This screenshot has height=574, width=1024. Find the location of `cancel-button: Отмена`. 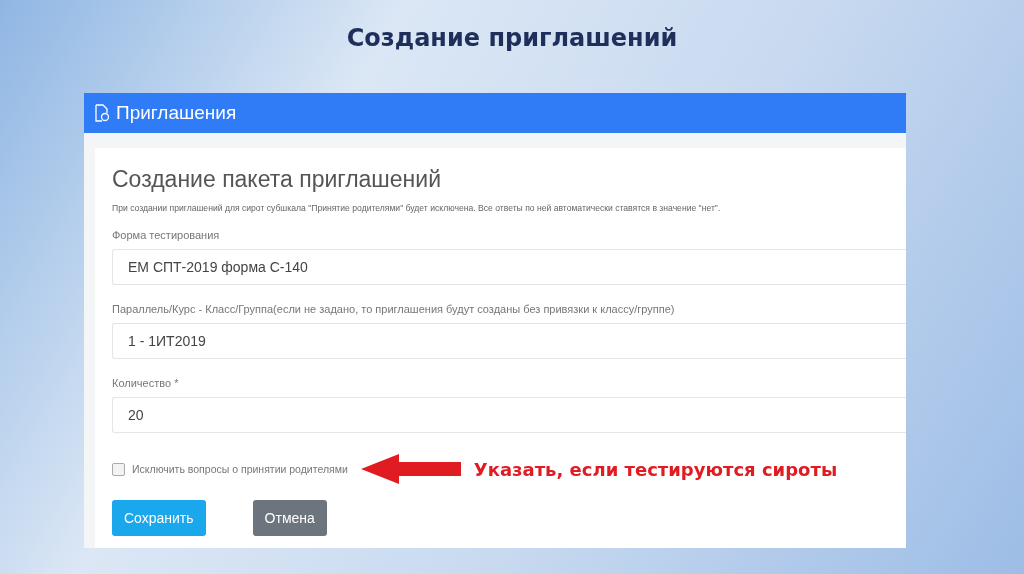

cancel-button: Отмена is located at coordinates (289, 518).